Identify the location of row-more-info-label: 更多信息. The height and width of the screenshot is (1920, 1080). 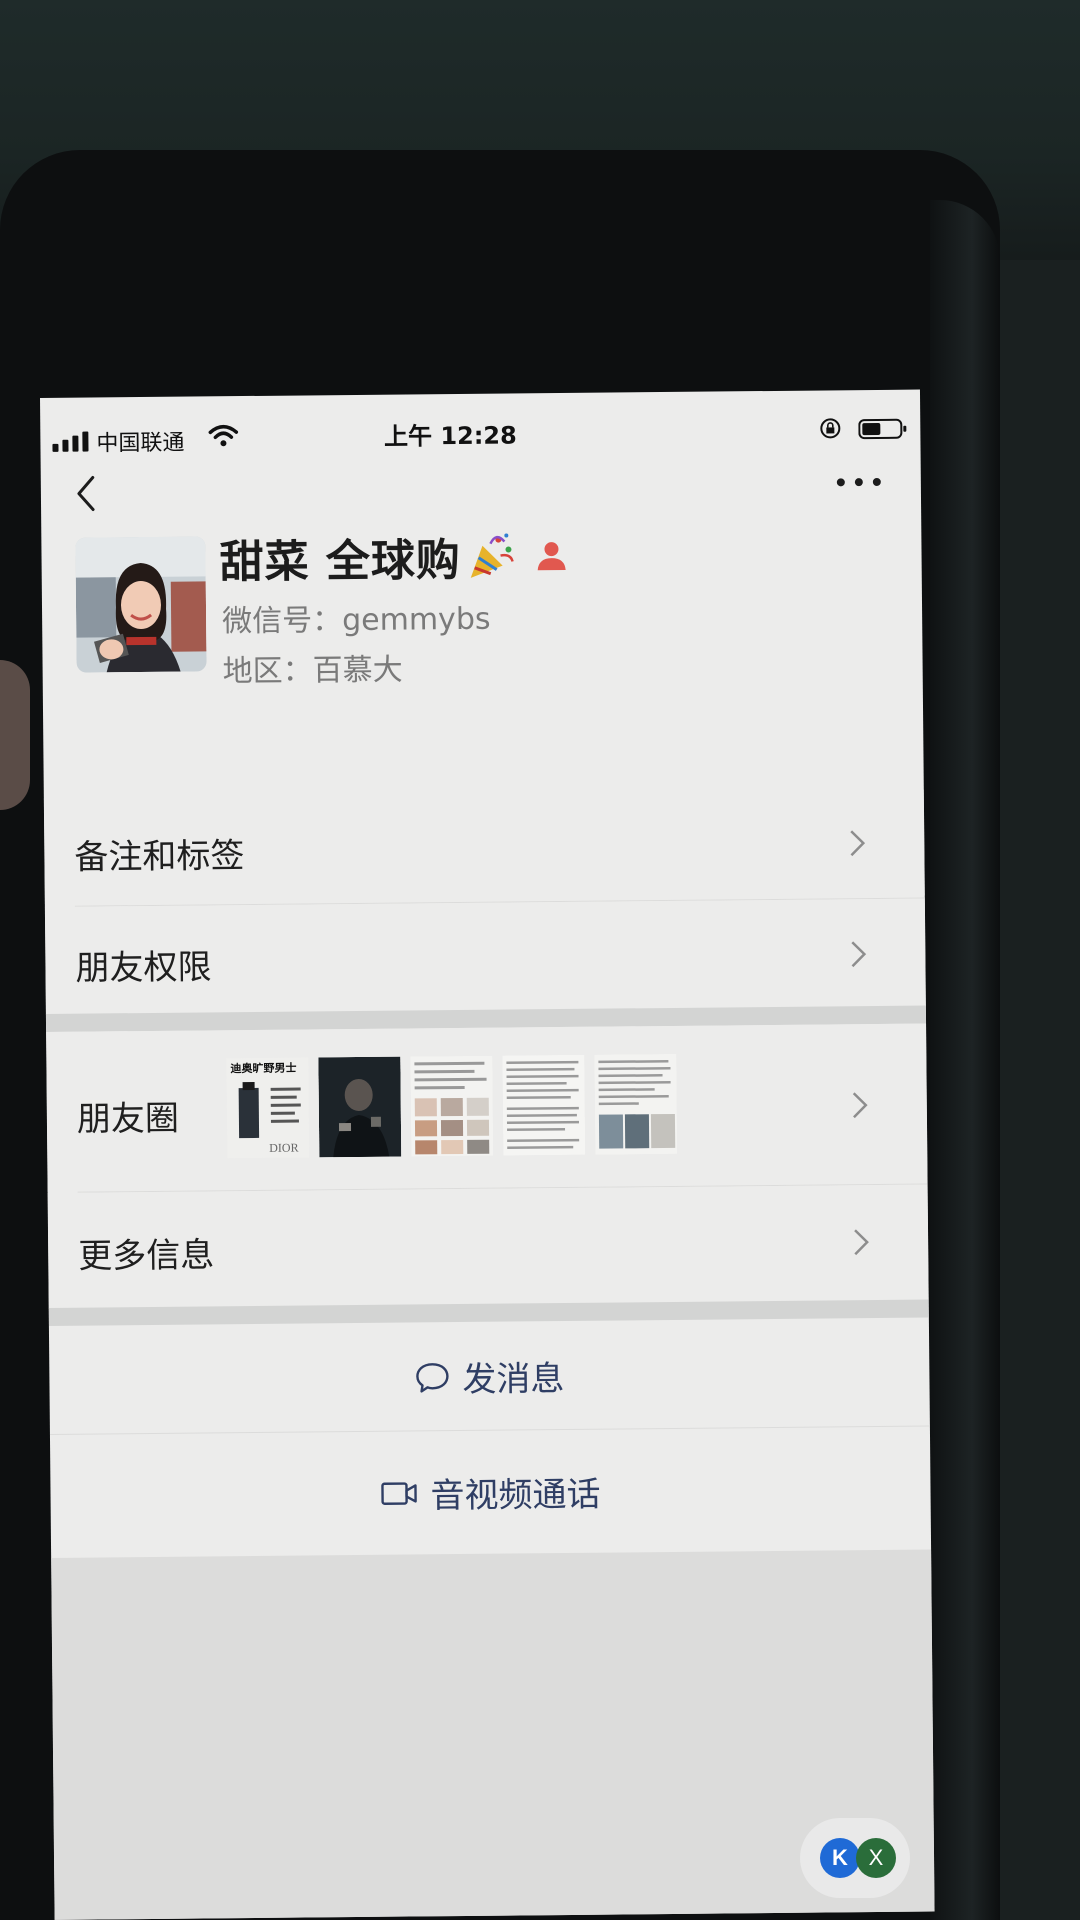
(146, 1256).